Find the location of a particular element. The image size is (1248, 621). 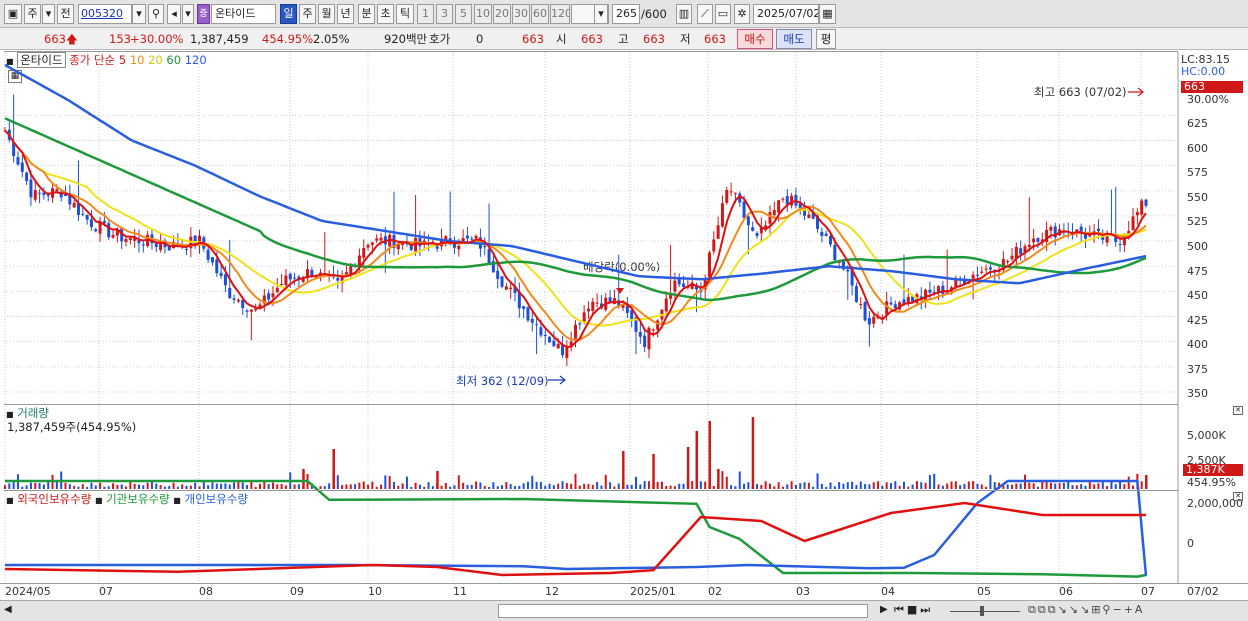

volume-panel is located at coordinates (591, 447).